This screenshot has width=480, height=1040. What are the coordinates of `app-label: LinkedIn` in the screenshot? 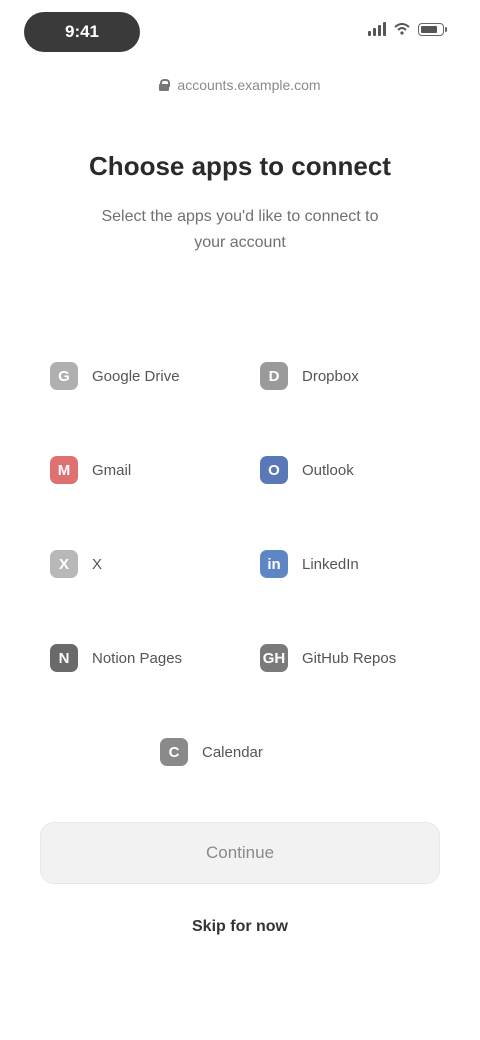 It's located at (330, 564).